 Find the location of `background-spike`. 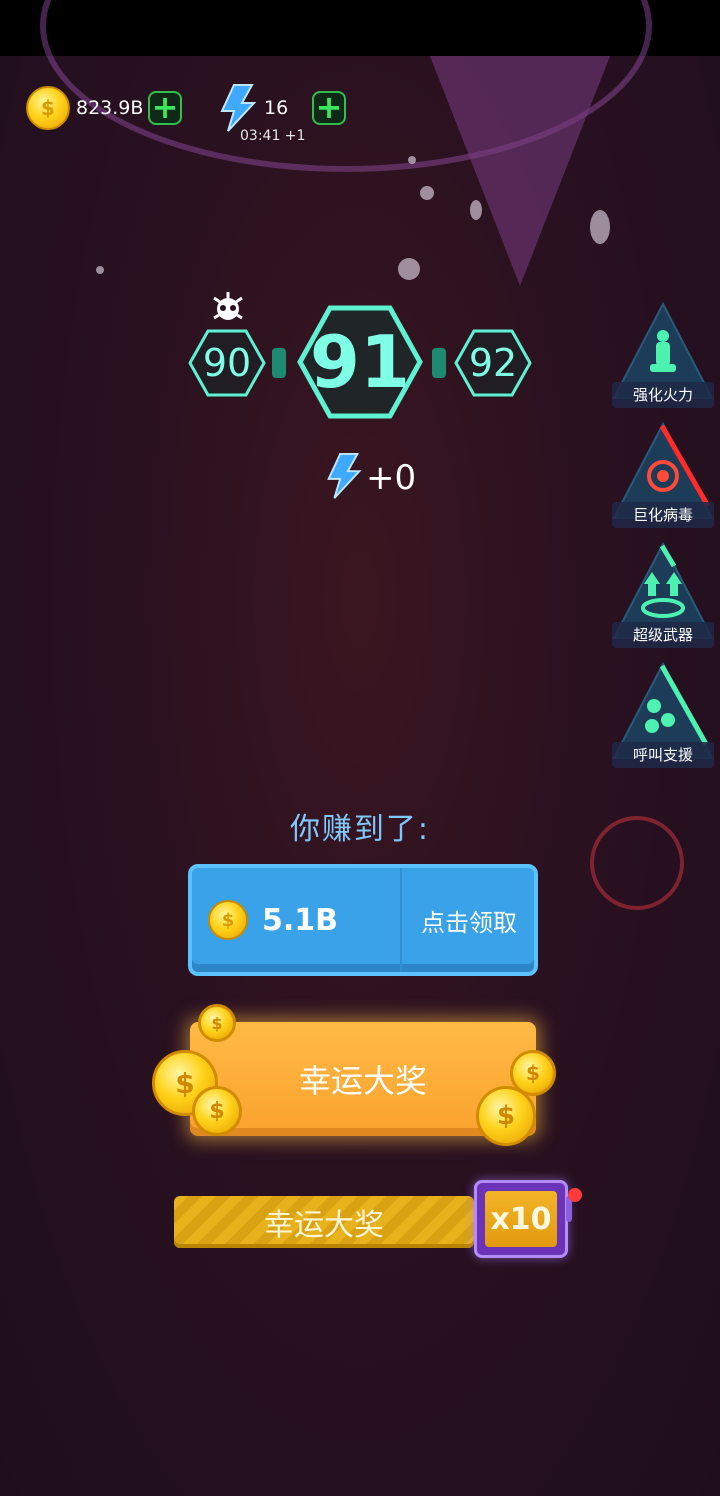

background-spike is located at coordinates (520, 171).